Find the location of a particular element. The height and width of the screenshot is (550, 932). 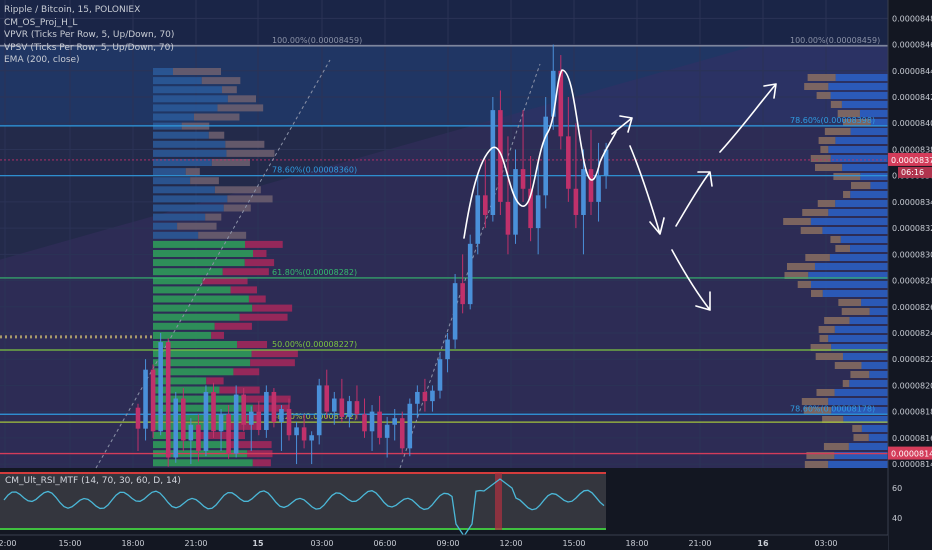

x-tick-label: 06:00 is located at coordinates (384, 543).